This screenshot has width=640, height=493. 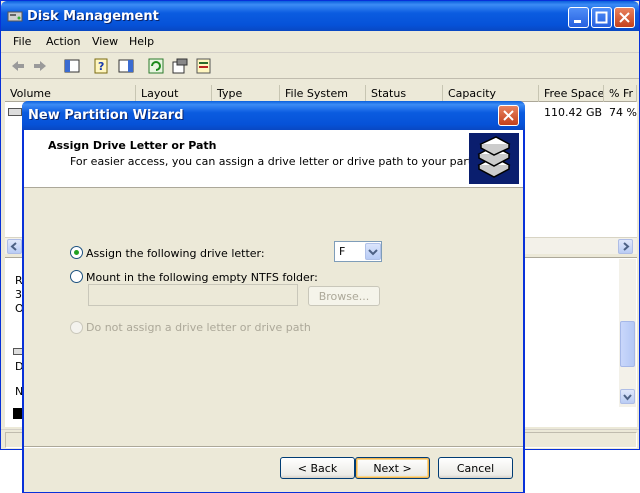 I want to click on status-segment-side, so click(x=578, y=440).